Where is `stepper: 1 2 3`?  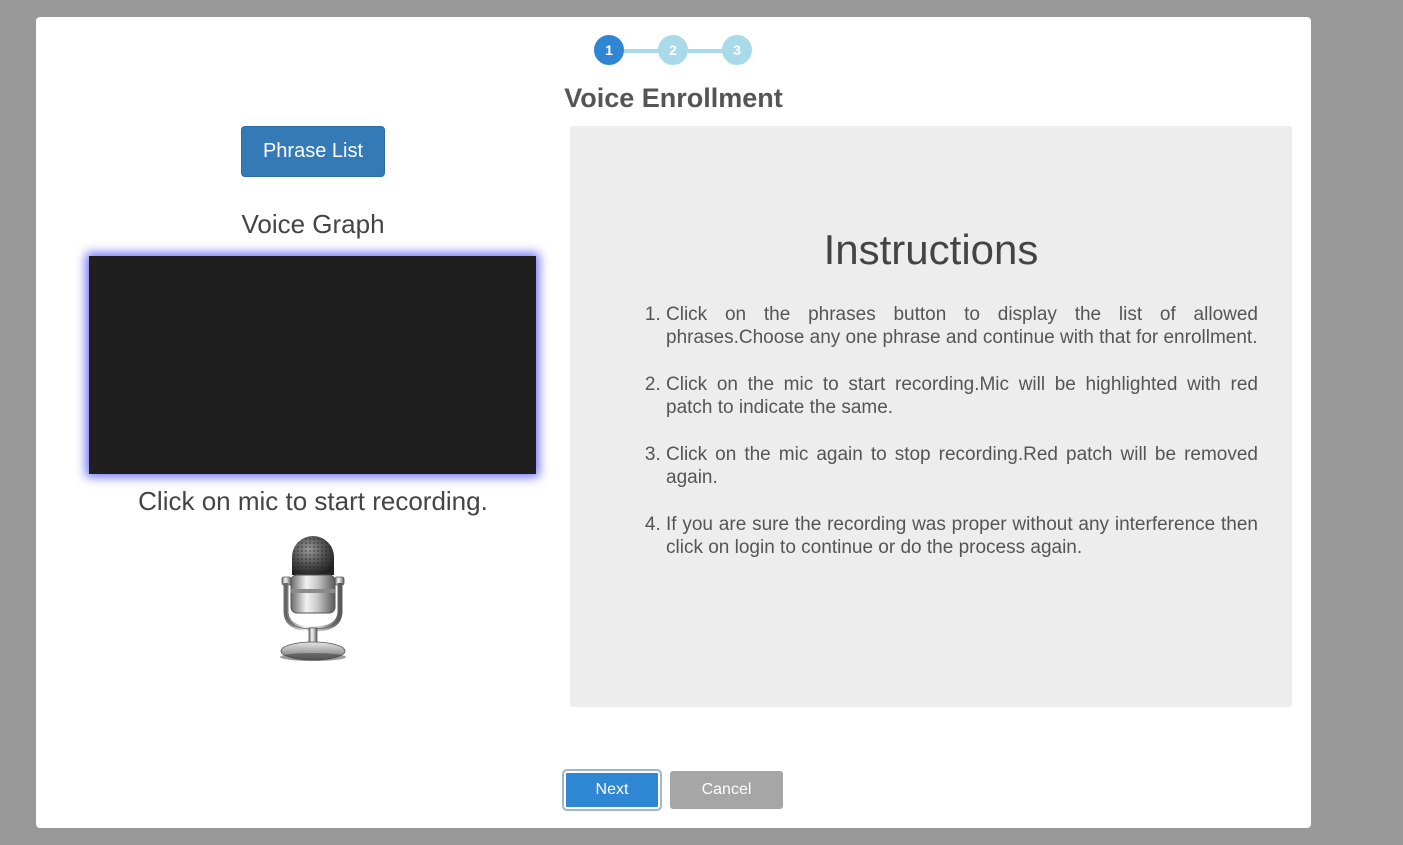 stepper: 1 2 3 is located at coordinates (674, 51).